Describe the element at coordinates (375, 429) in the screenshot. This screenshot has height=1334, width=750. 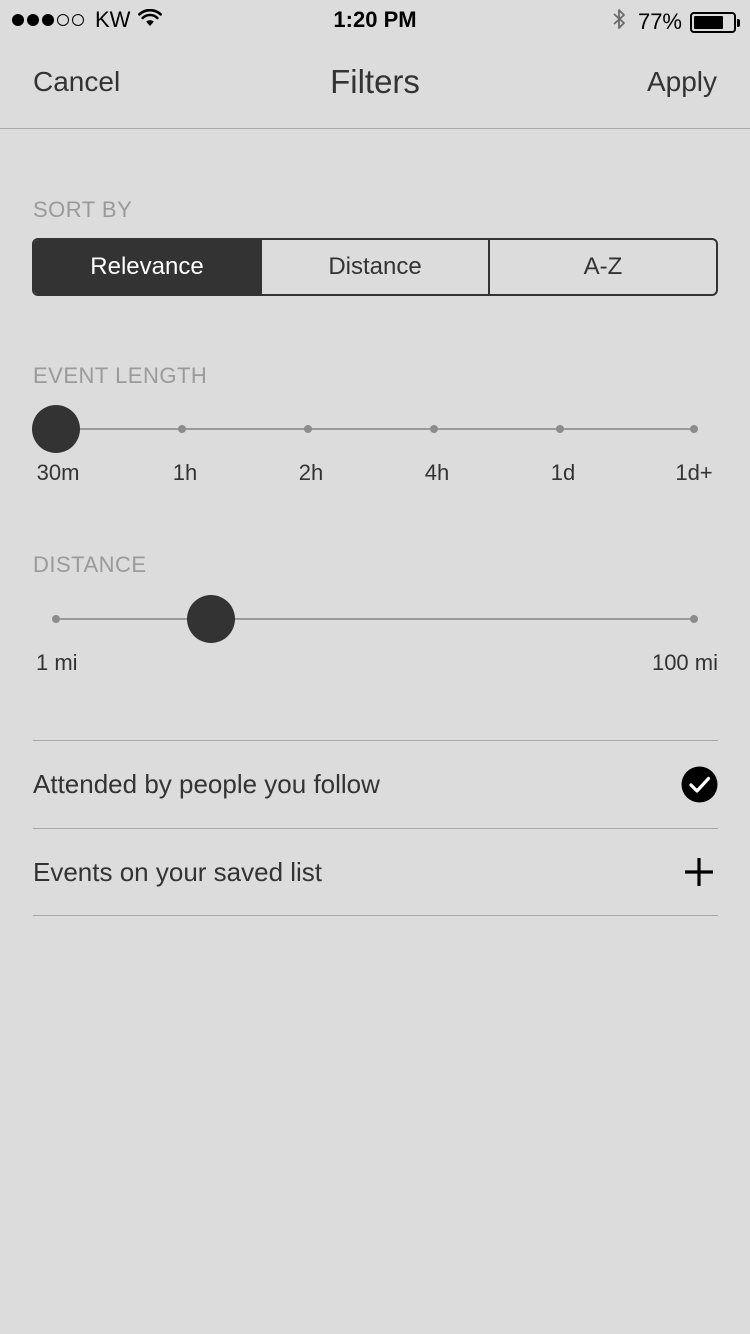
I see `event-length-track` at that location.